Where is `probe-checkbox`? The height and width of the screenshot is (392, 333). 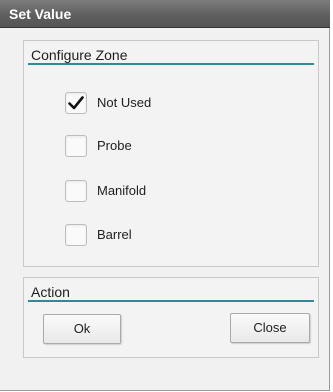
probe-checkbox is located at coordinates (76, 146).